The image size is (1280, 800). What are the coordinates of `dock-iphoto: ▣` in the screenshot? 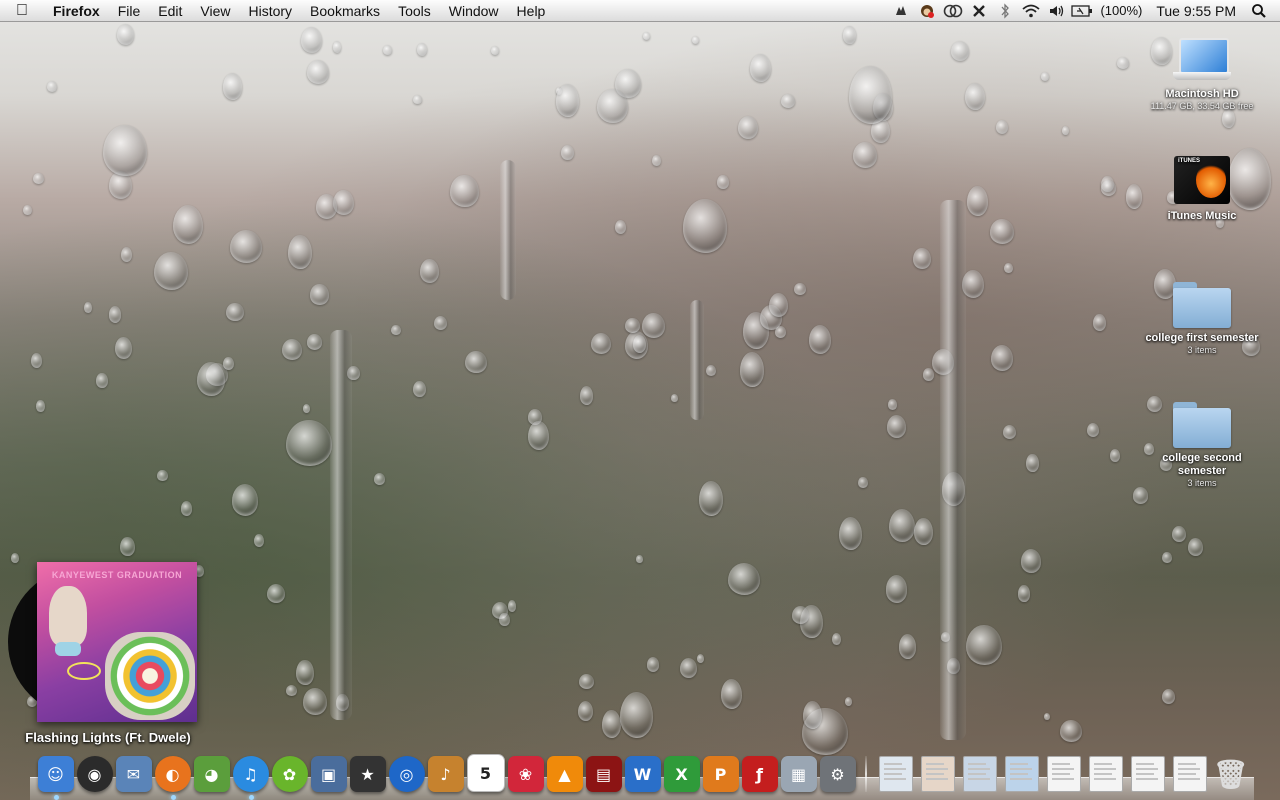 It's located at (328, 774).